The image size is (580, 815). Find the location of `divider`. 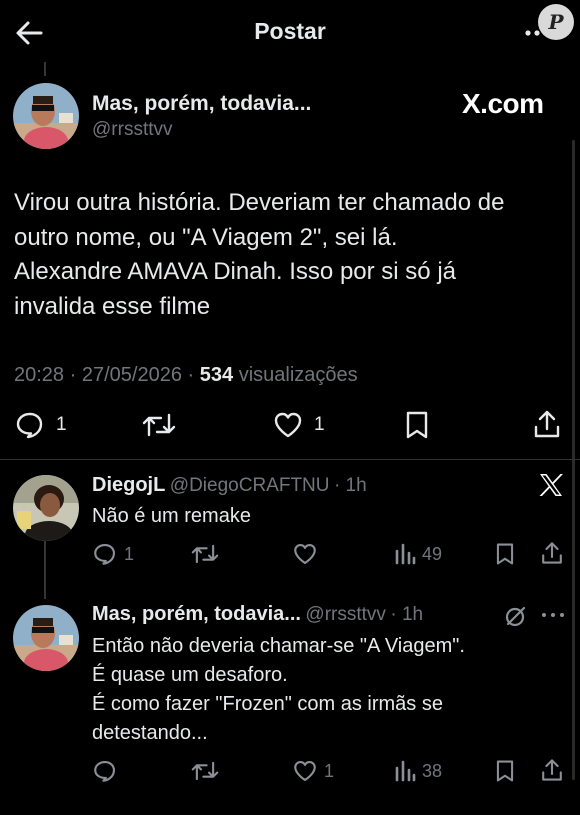

divider is located at coordinates (290, 459).